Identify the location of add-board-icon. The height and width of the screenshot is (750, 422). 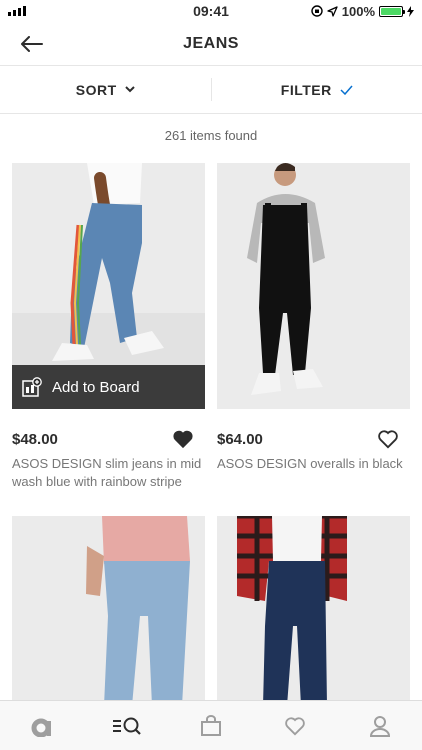
(32, 387).